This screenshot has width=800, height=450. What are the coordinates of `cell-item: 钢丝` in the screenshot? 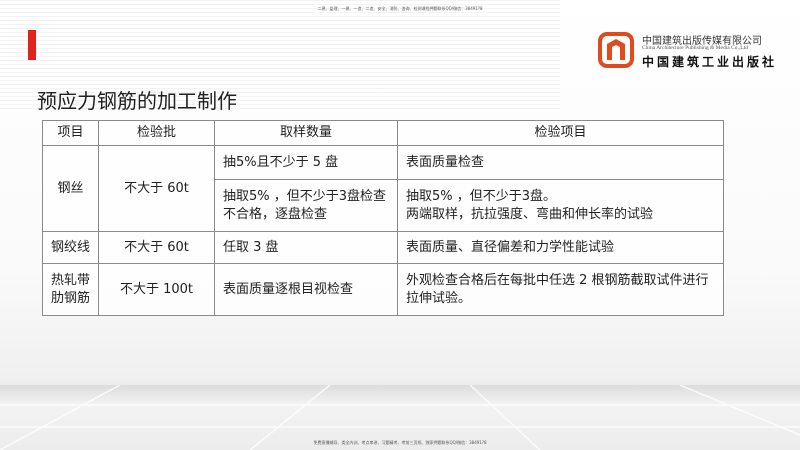 It's located at (70, 188).